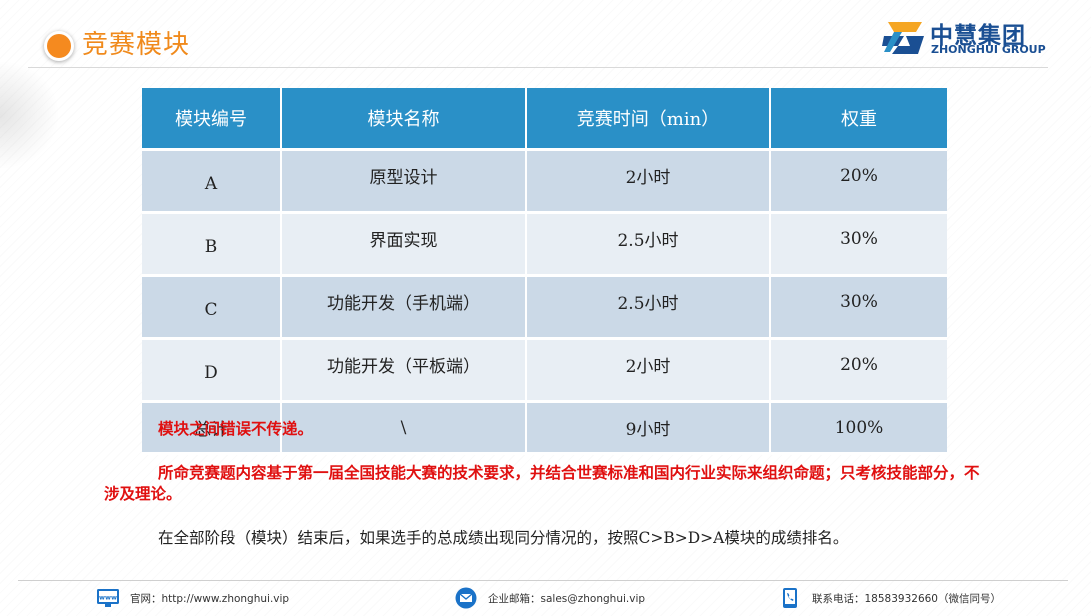  Describe the element at coordinates (210, 598) in the screenshot. I see `website-text: 官网：http://www.zhonghui.vip` at that location.